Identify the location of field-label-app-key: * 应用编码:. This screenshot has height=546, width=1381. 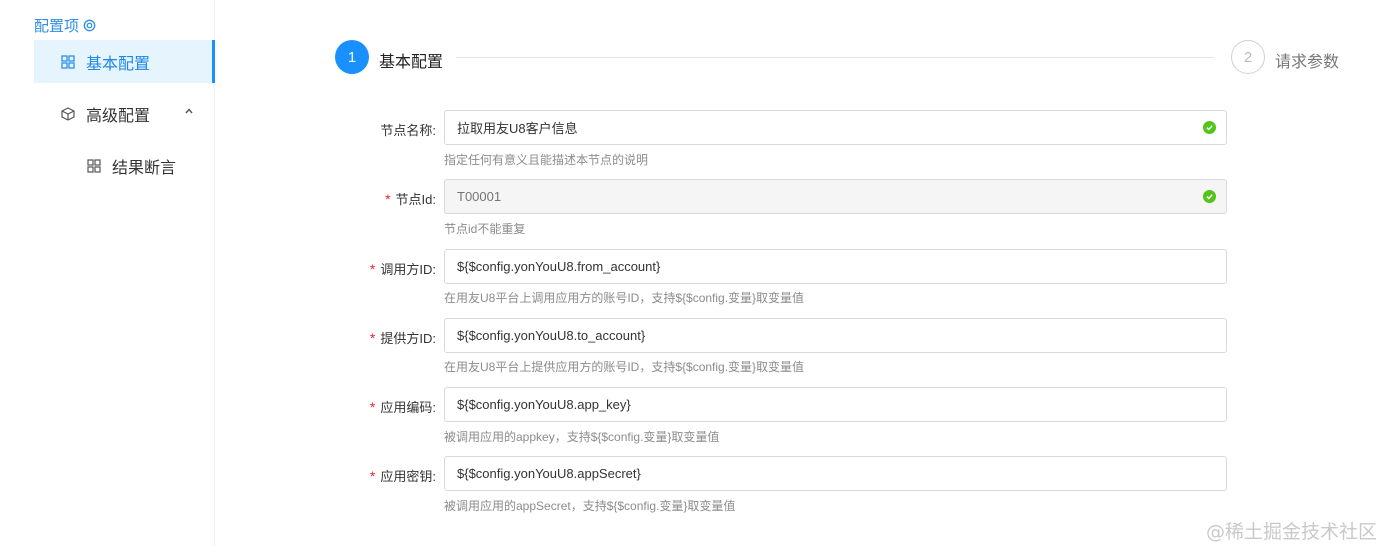
(376, 406).